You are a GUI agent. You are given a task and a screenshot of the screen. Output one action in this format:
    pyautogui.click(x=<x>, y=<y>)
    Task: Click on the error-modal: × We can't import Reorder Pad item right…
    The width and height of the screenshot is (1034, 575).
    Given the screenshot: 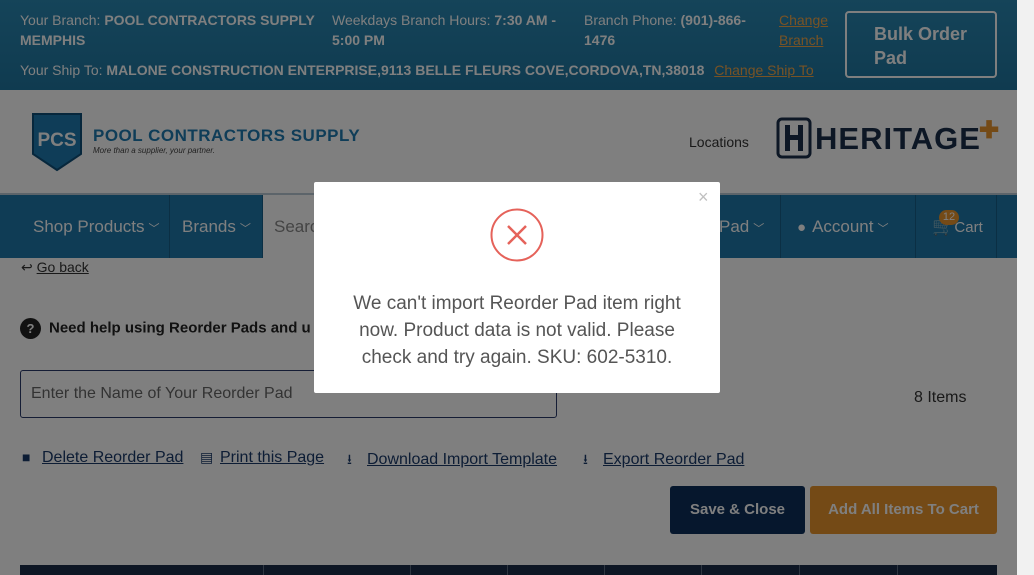 What is the action you would take?
    pyautogui.click(x=517, y=287)
    